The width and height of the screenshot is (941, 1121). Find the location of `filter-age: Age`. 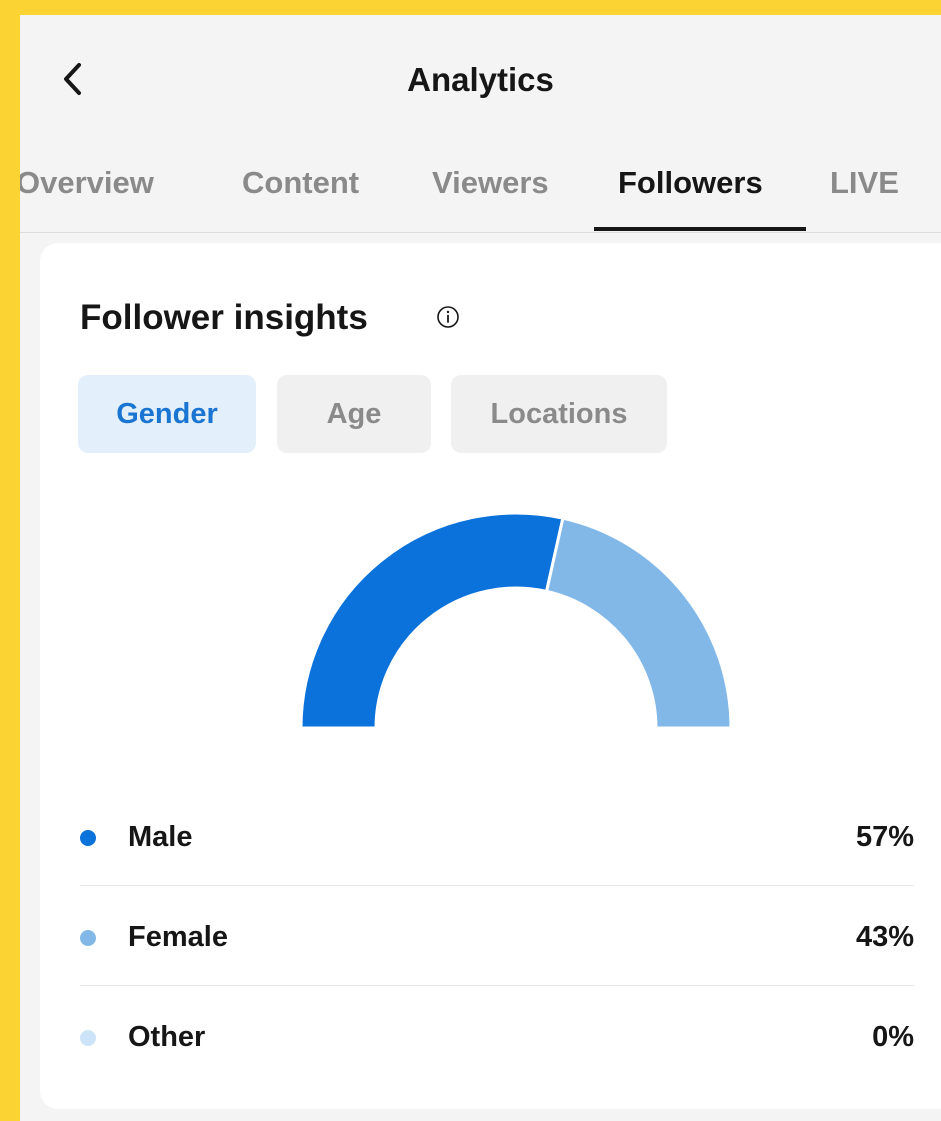

filter-age: Age is located at coordinates (354, 414).